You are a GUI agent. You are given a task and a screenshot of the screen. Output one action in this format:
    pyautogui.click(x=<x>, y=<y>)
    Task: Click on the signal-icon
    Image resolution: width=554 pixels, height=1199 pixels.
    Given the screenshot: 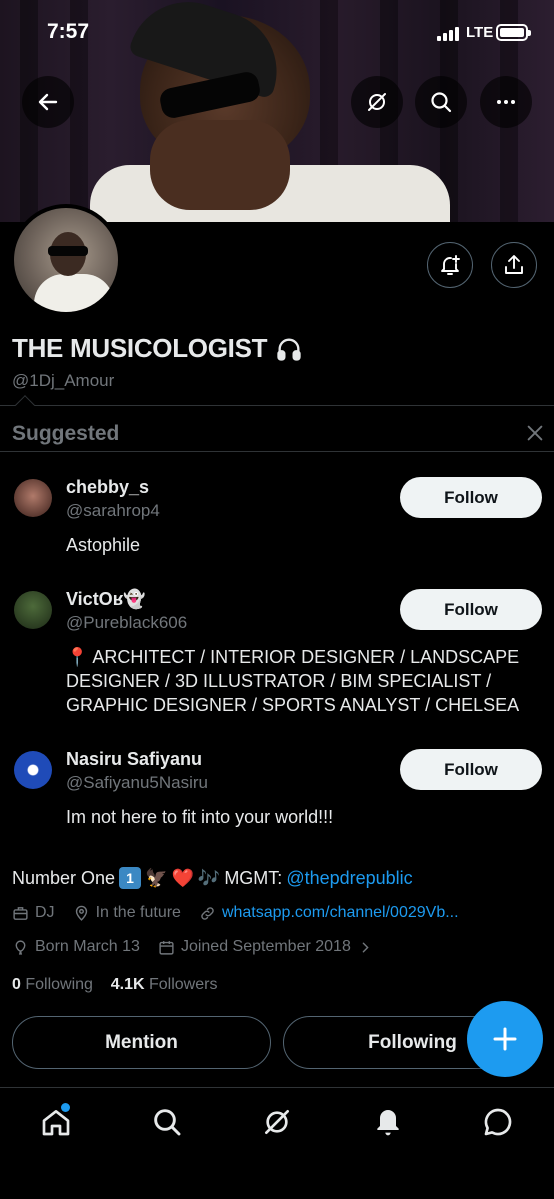 What is the action you would take?
    pyautogui.click(x=448, y=34)
    